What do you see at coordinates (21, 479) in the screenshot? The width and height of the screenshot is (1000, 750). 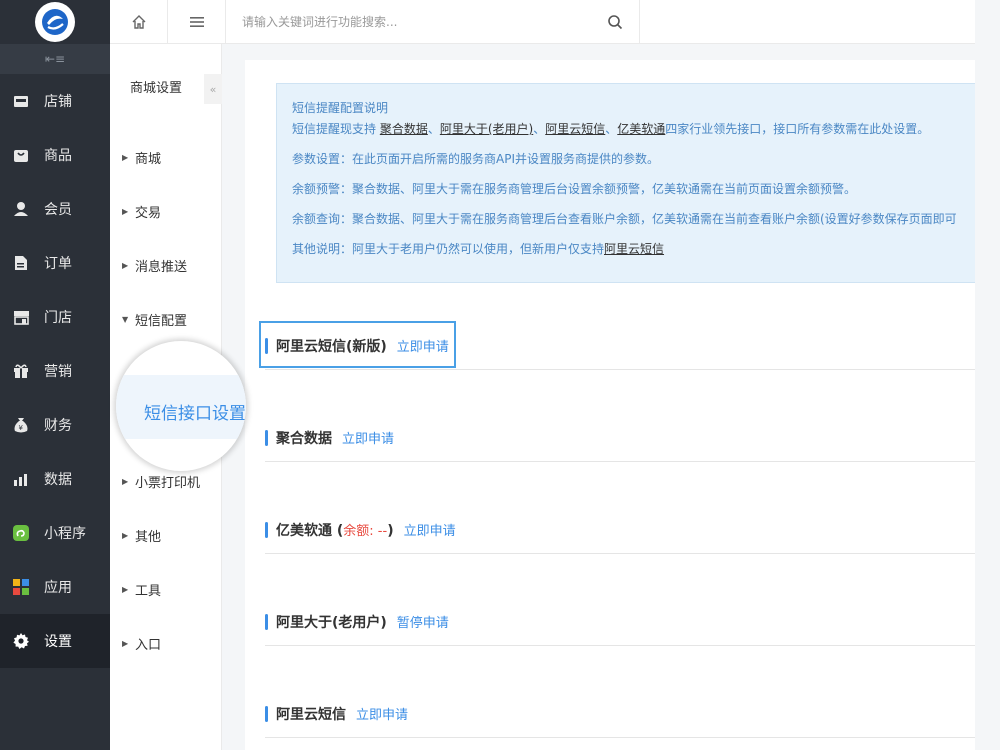 I see `chart-icon` at bounding box center [21, 479].